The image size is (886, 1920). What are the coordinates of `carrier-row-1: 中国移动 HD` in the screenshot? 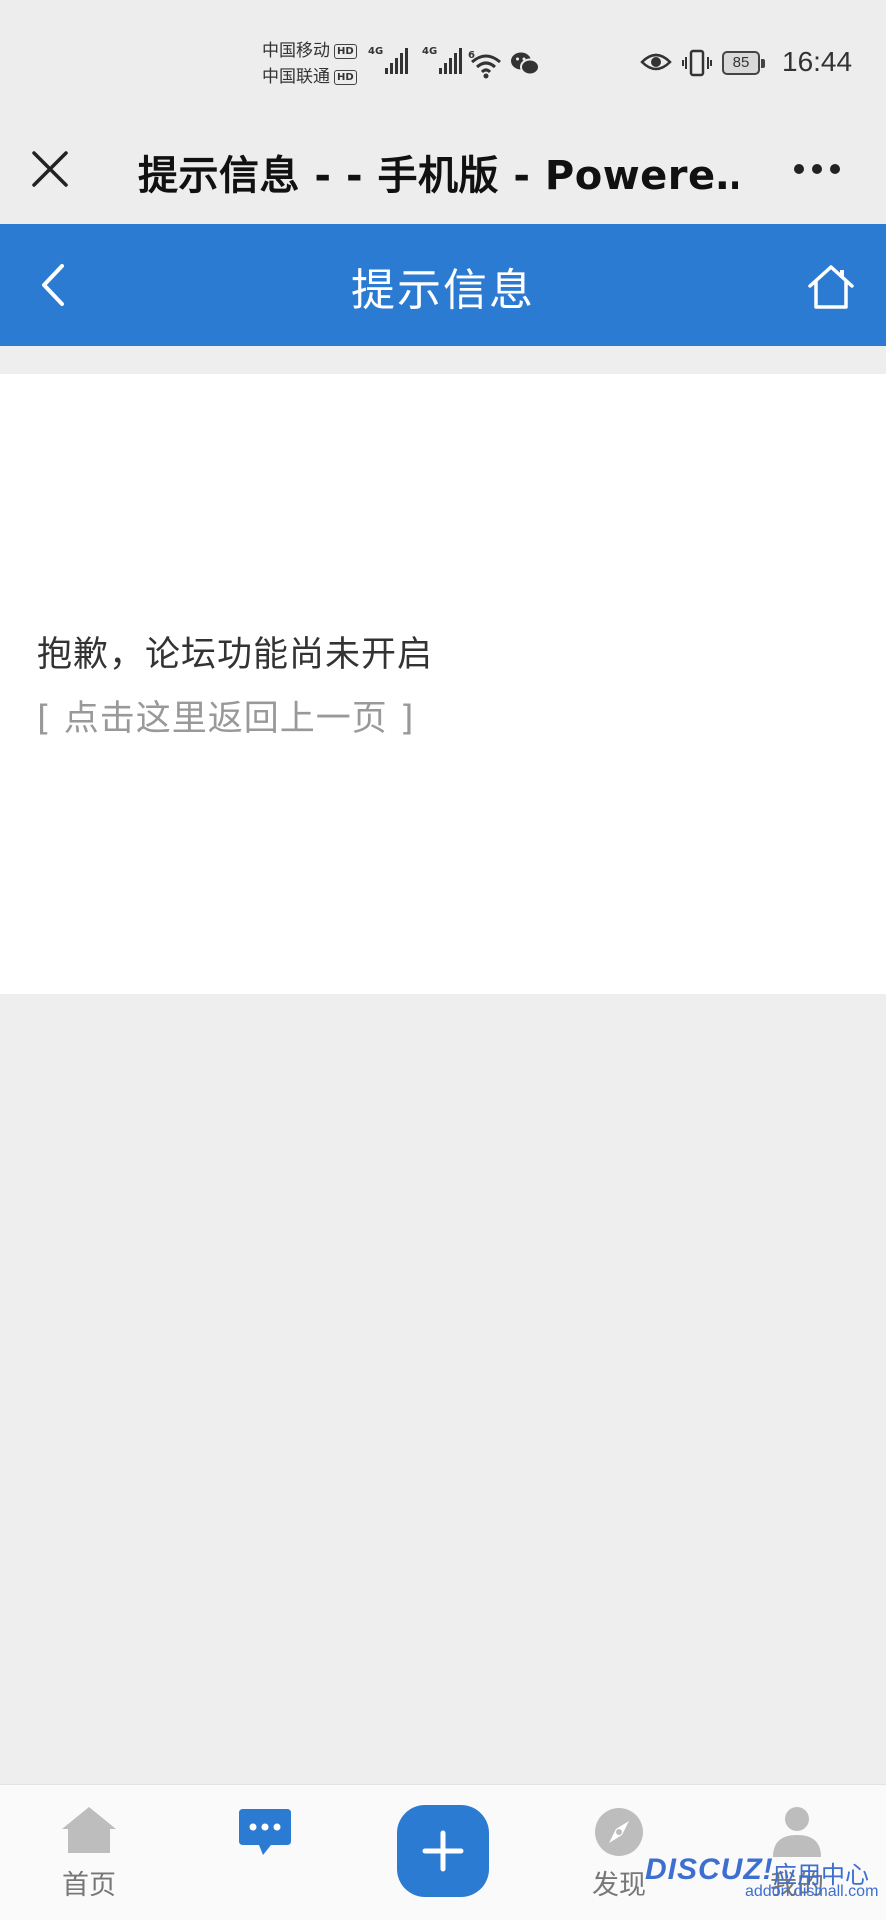 It's located at (314, 51).